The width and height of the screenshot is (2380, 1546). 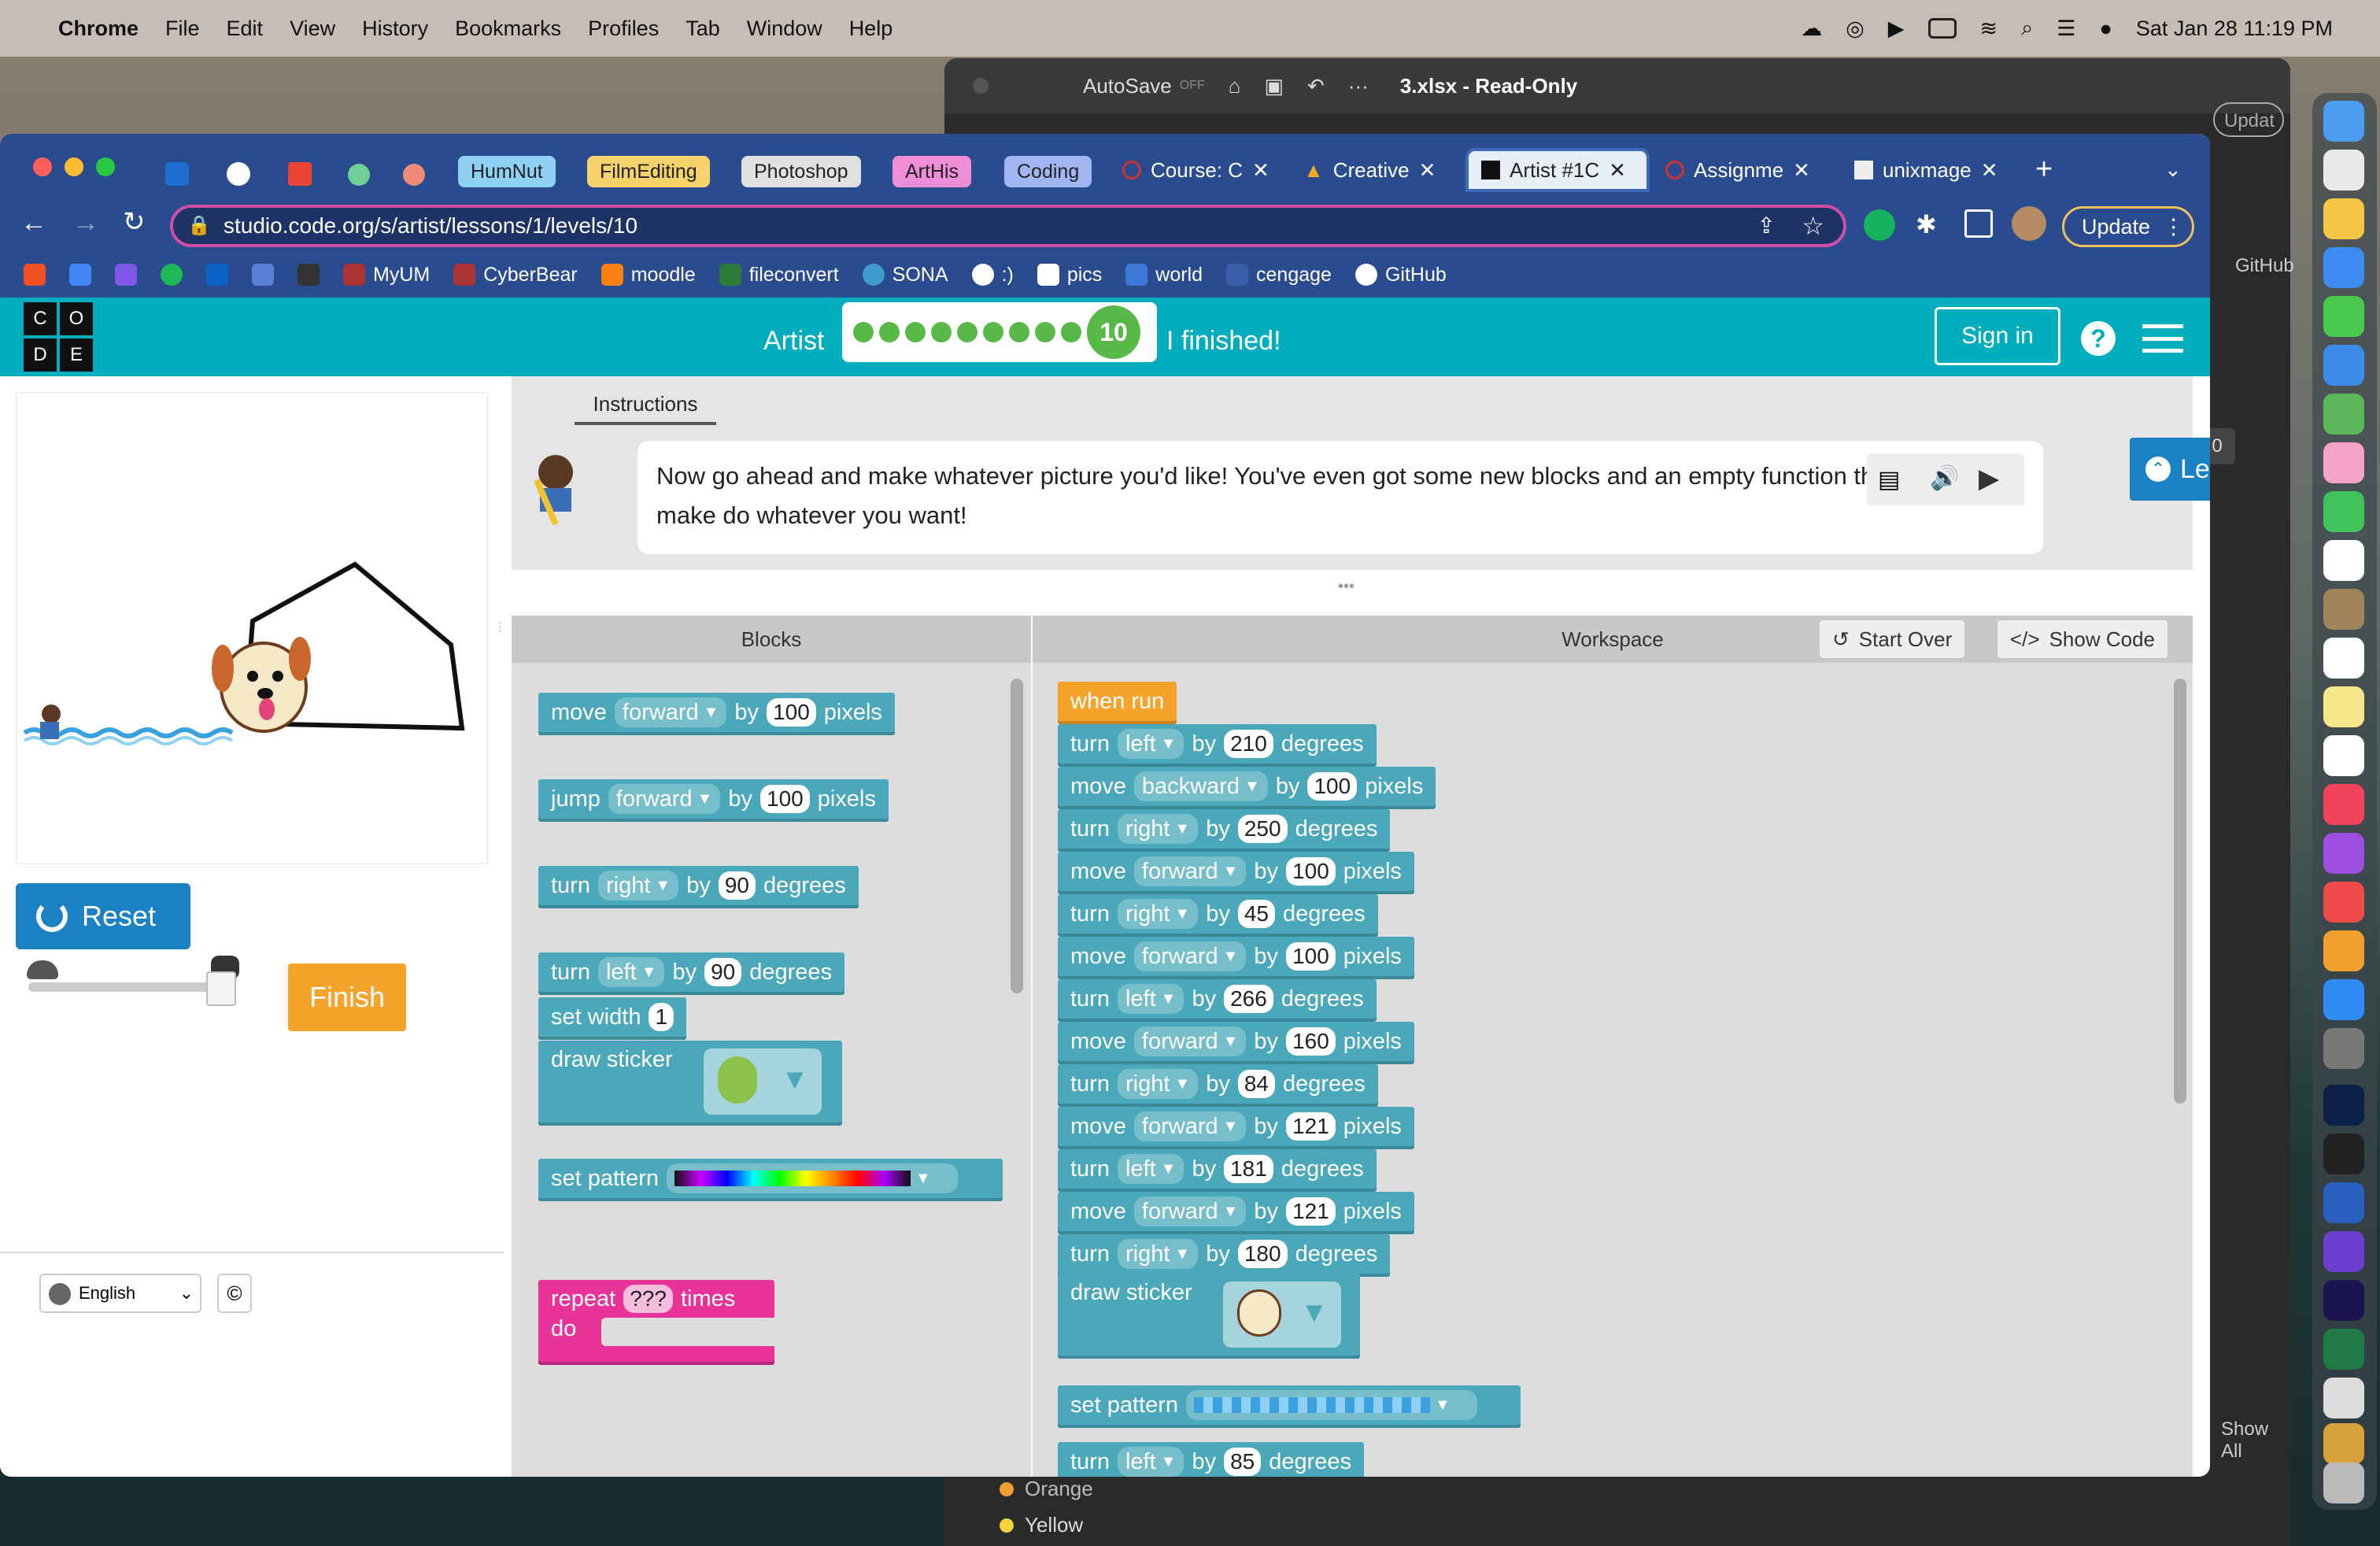 What do you see at coordinates (2343, 1350) in the screenshot?
I see `excel-dock-icon` at bounding box center [2343, 1350].